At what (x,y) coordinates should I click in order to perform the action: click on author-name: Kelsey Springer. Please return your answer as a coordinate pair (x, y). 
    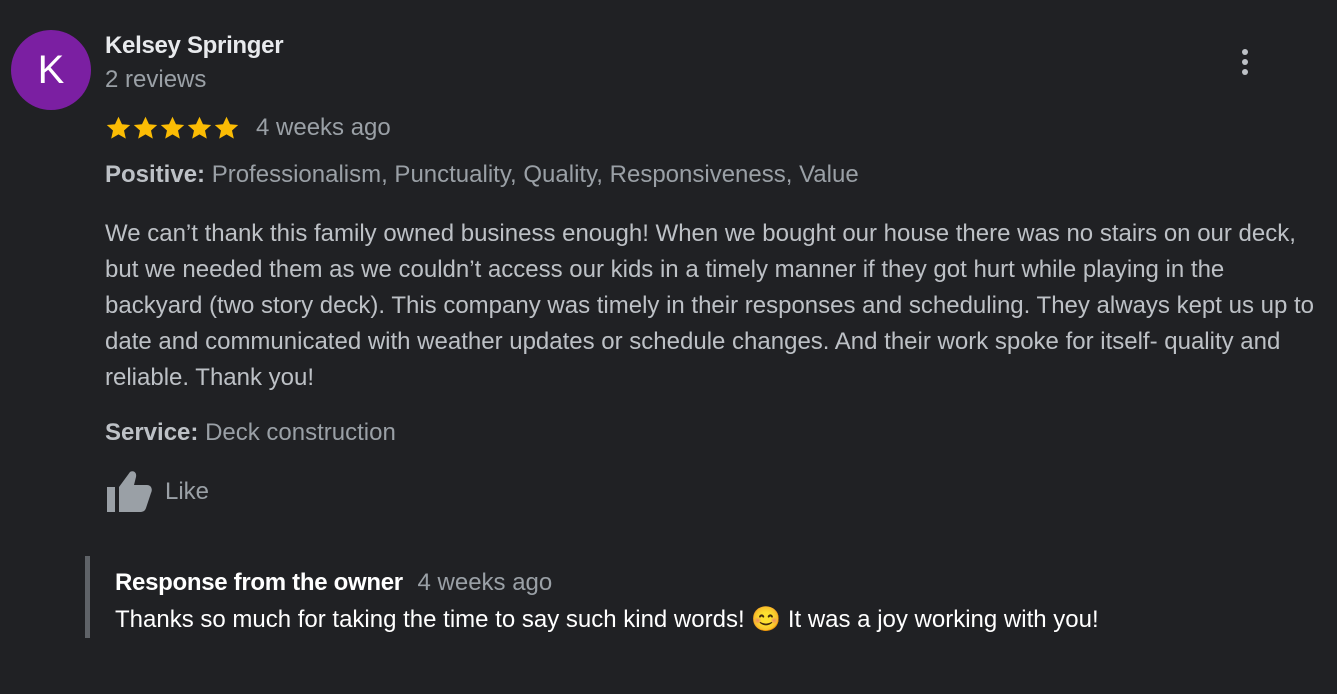
    Looking at the image, I should click on (194, 46).